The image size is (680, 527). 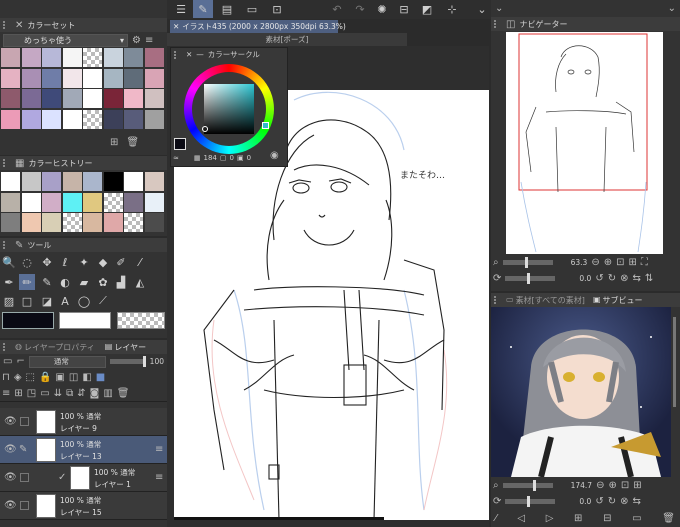 What do you see at coordinates (624, 278) in the screenshot?
I see `reset-rotate-icon: ⊗` at bounding box center [624, 278].